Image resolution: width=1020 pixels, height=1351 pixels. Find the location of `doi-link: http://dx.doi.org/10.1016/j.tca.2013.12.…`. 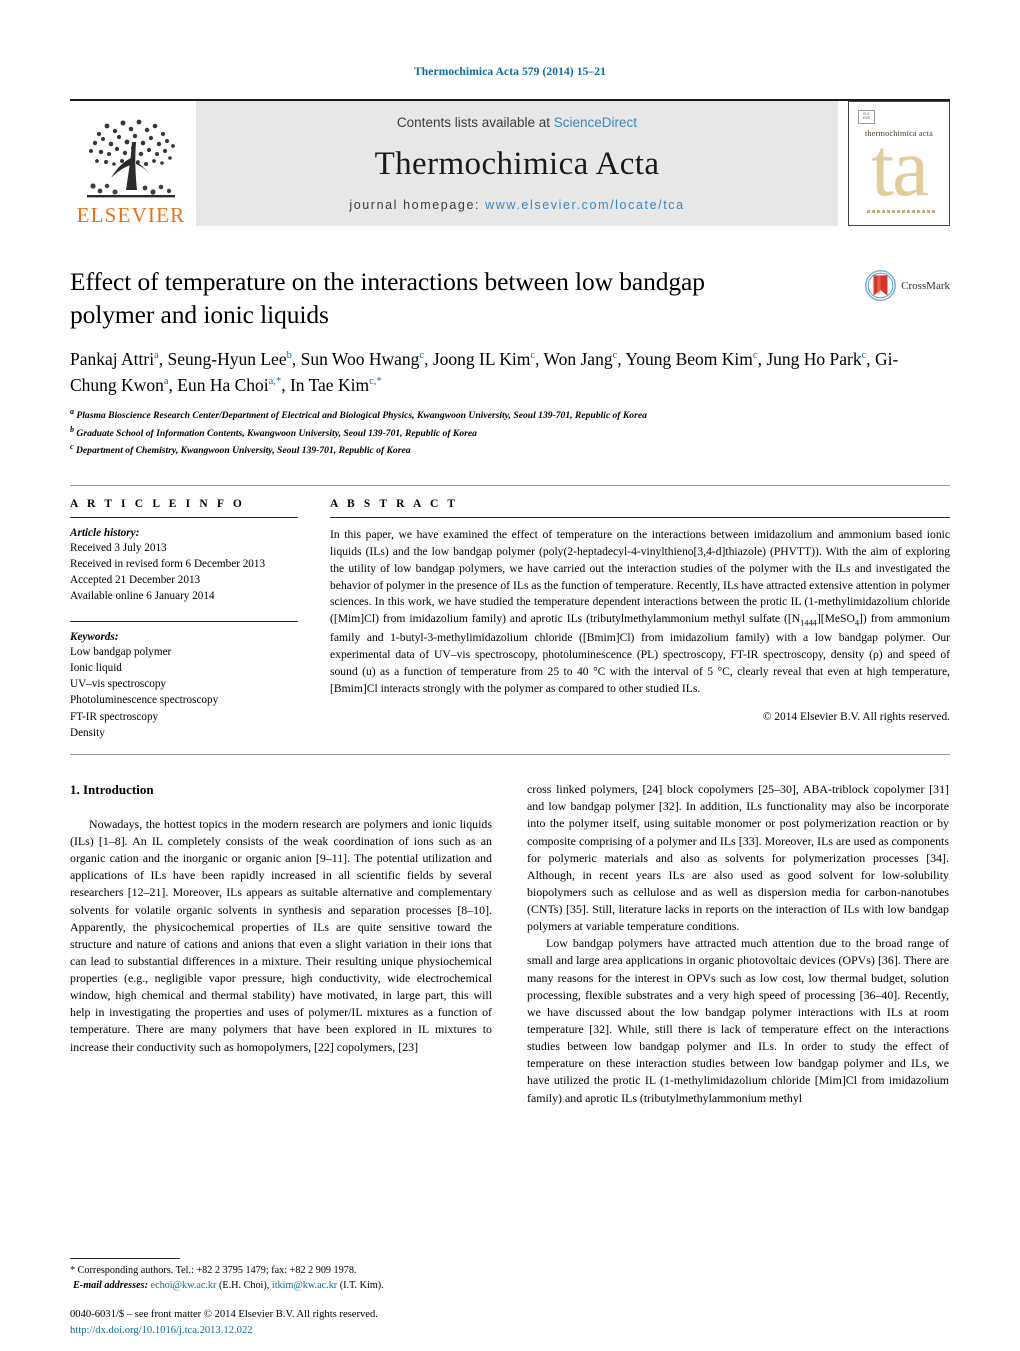

doi-link: http://dx.doi.org/10.1016/j.tca.2013.12.… is located at coordinates (350, 1331).